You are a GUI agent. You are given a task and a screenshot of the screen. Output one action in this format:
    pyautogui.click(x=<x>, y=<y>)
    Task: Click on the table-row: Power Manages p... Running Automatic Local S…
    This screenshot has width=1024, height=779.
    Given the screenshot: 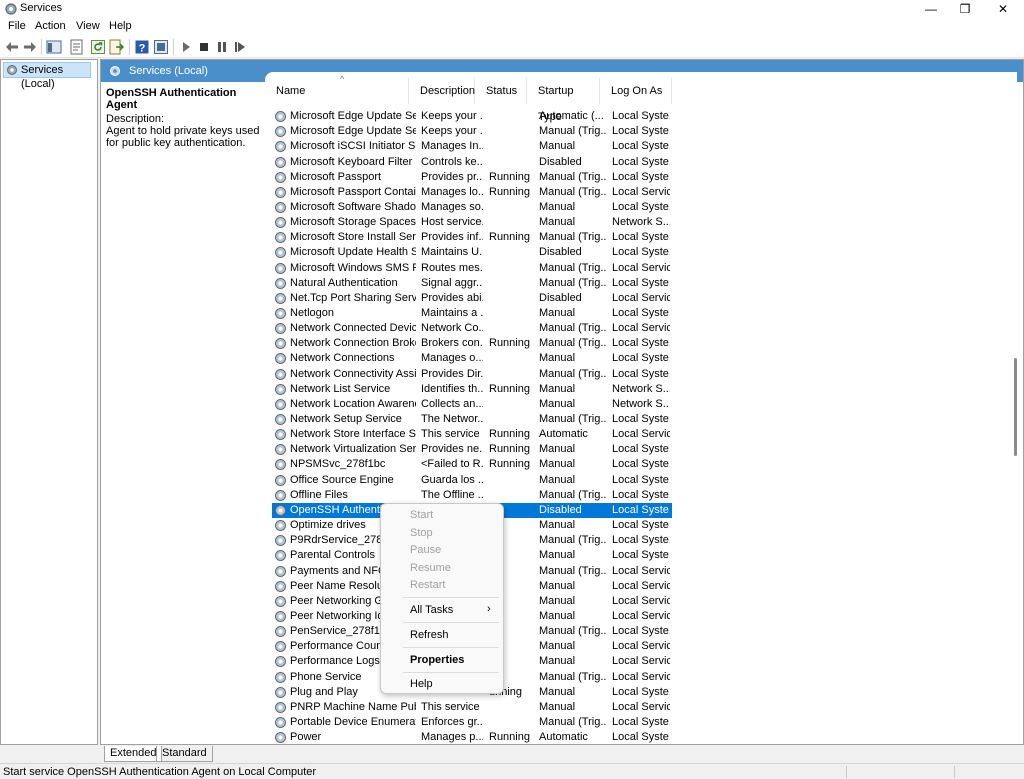 What is the action you would take?
    pyautogui.click(x=472, y=737)
    